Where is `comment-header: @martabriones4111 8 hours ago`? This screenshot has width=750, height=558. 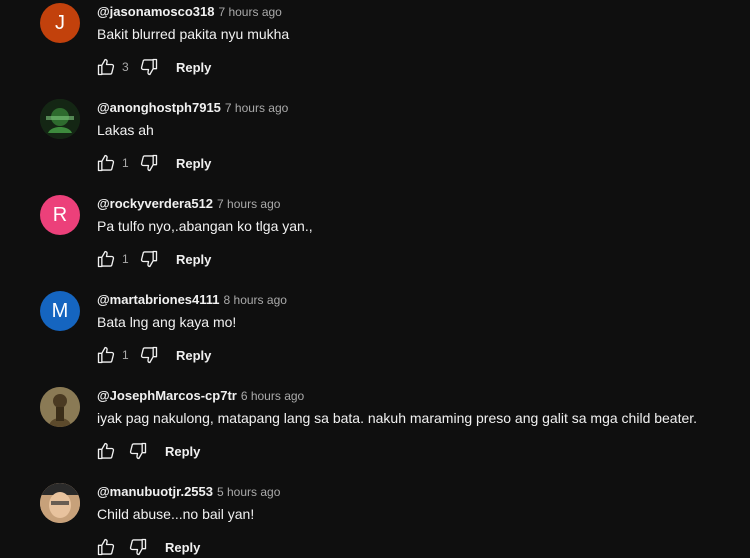 comment-header: @martabriones4111 8 hours ago is located at coordinates (192, 299).